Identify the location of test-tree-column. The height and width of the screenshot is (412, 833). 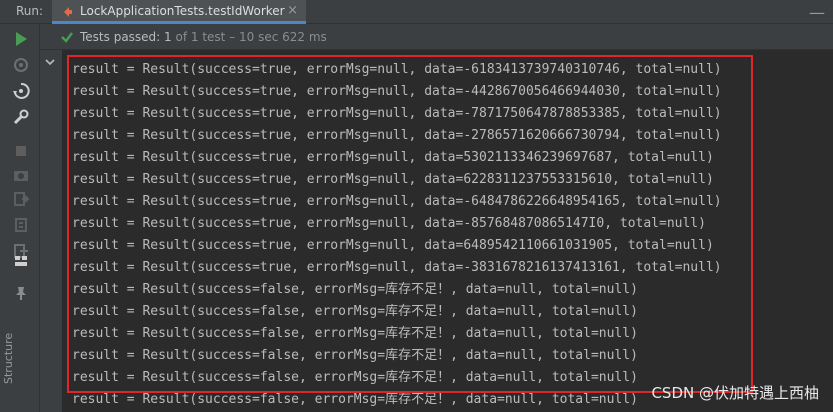
(51, 231).